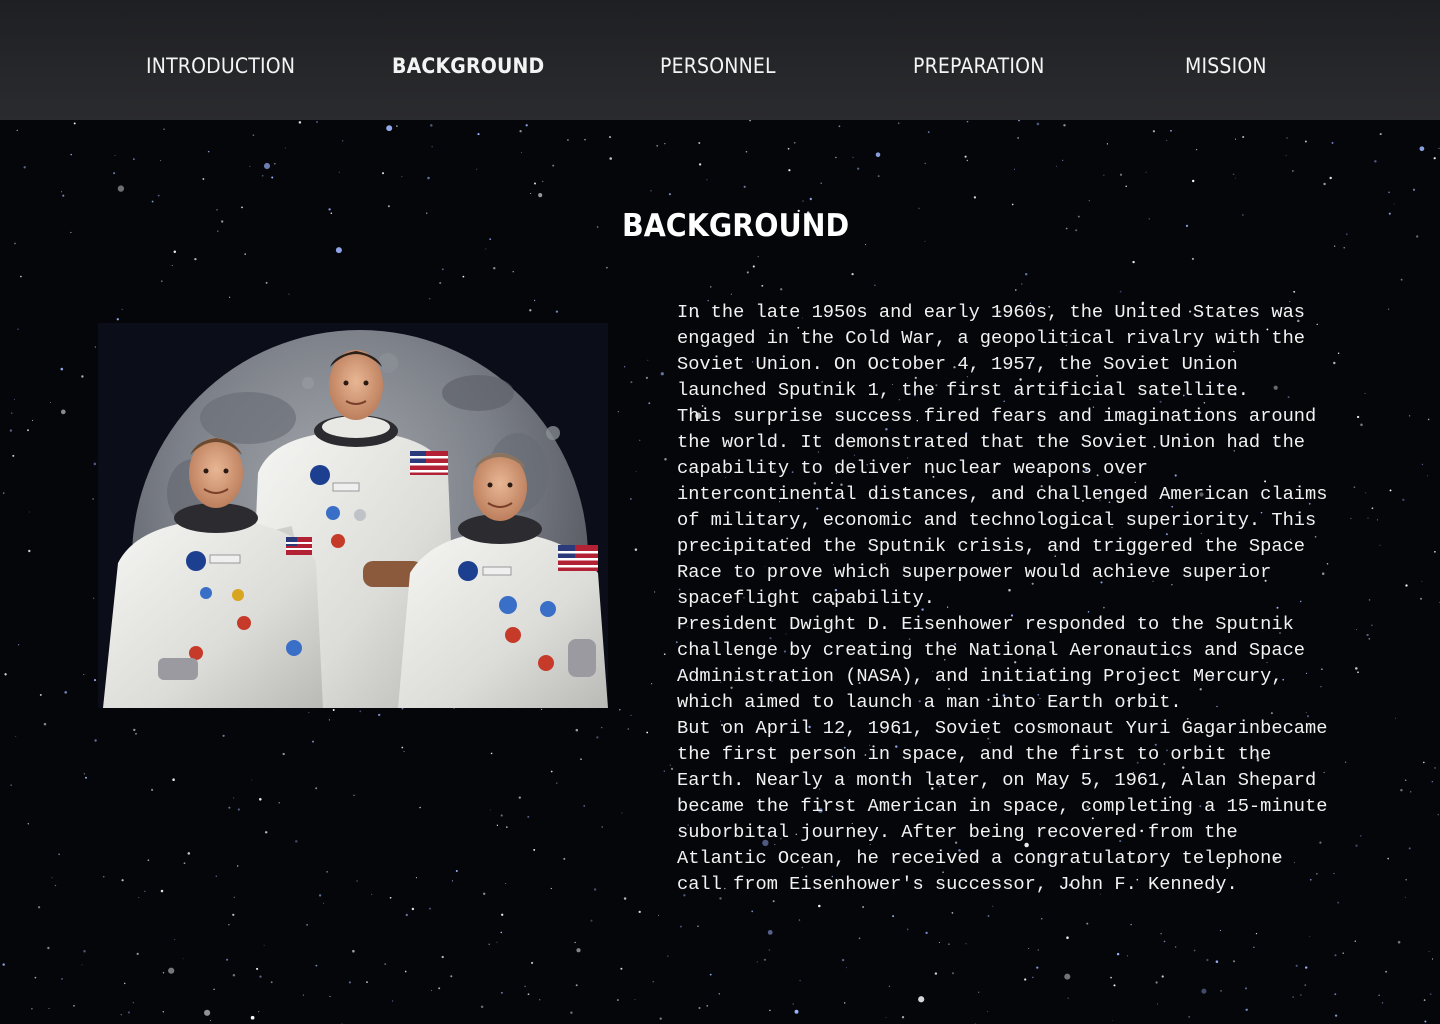 The width and height of the screenshot is (1440, 1024). Describe the element at coordinates (220, 66) in the screenshot. I see `nav-introduction: INTRODUCTION` at that location.